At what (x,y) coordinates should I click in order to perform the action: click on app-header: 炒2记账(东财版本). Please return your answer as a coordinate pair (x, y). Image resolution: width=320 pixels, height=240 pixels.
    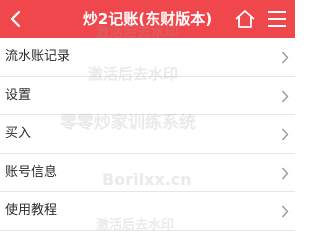
    Looking at the image, I should click on (147, 19).